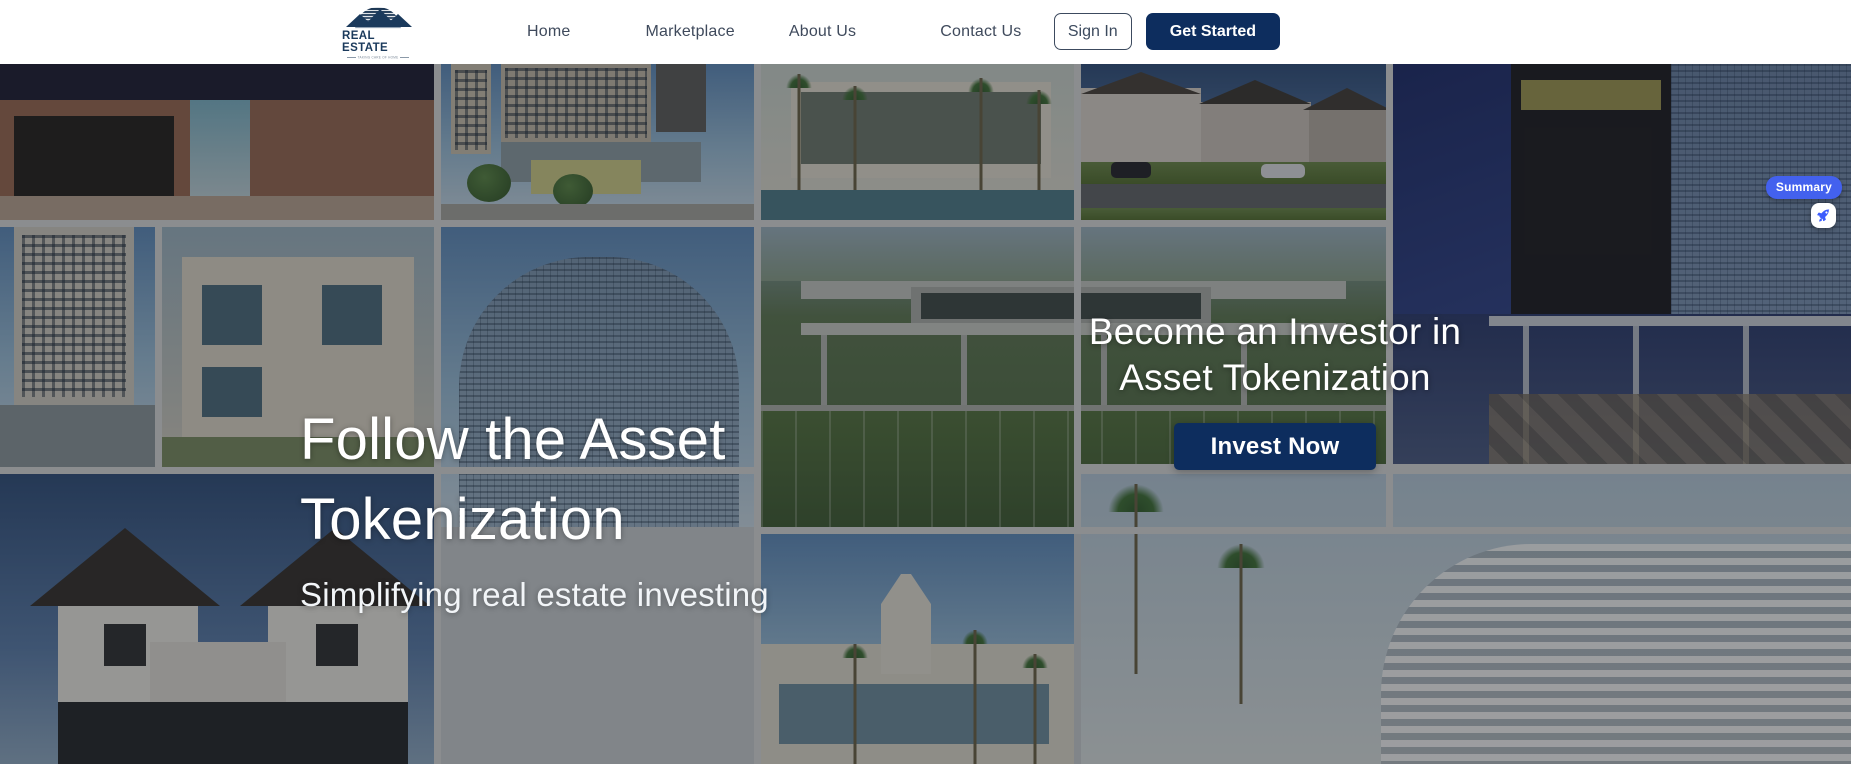 This screenshot has height=764, width=1851. I want to click on nav-item-home: Home, so click(548, 32).